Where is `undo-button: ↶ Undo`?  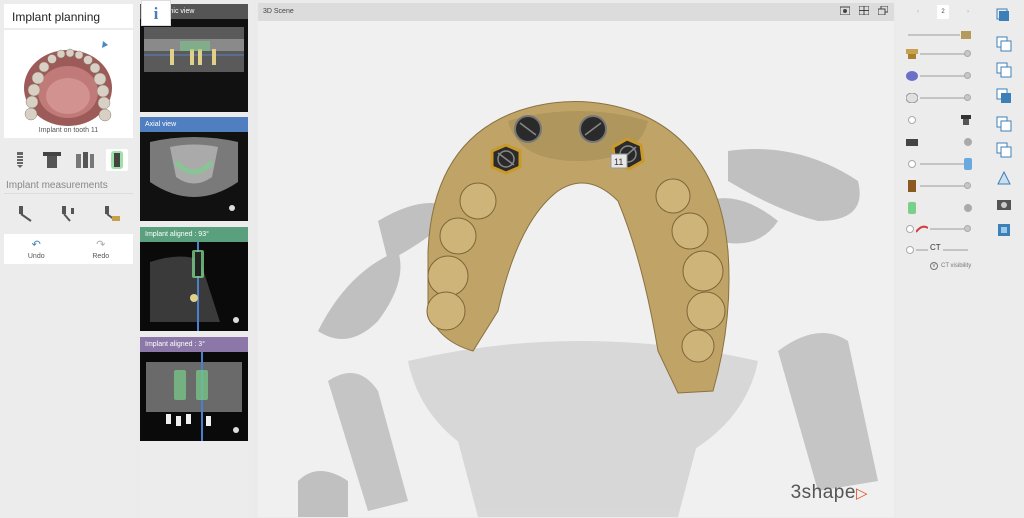
undo-button: ↶ Undo is located at coordinates (36, 249).